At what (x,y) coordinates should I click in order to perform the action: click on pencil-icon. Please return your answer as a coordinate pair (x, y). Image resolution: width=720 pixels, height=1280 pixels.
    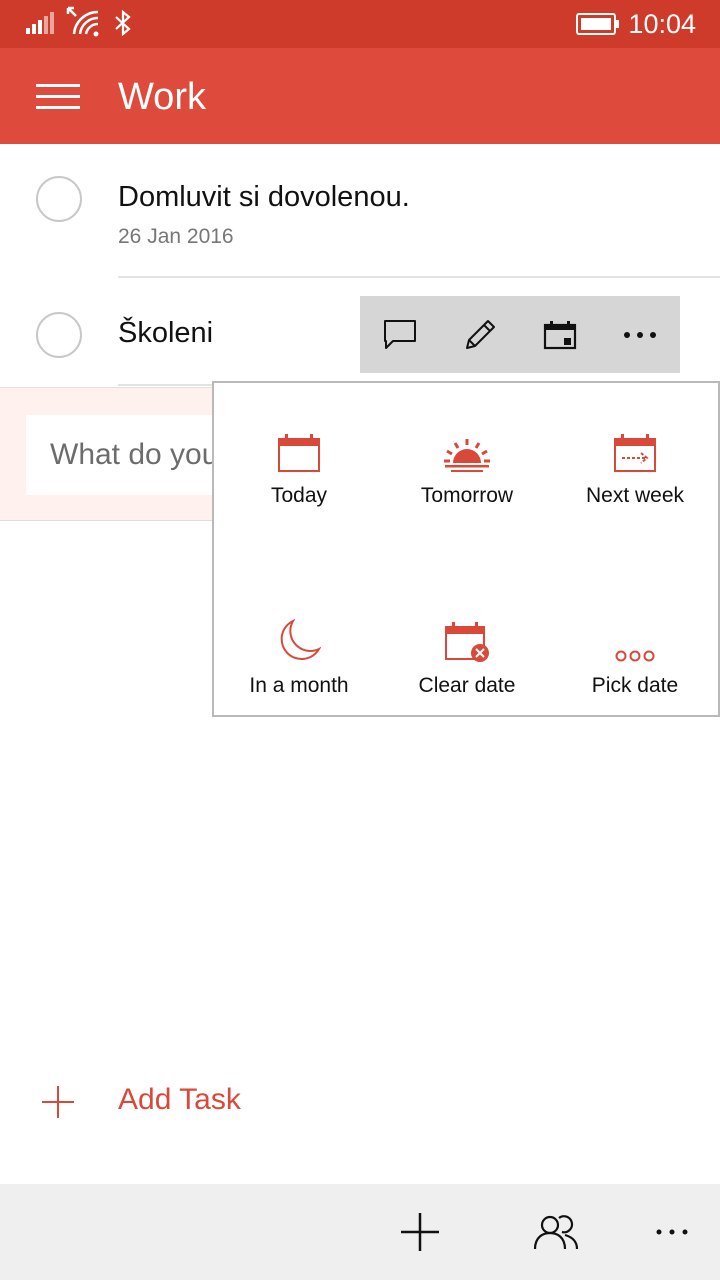
    Looking at the image, I should click on (480, 334).